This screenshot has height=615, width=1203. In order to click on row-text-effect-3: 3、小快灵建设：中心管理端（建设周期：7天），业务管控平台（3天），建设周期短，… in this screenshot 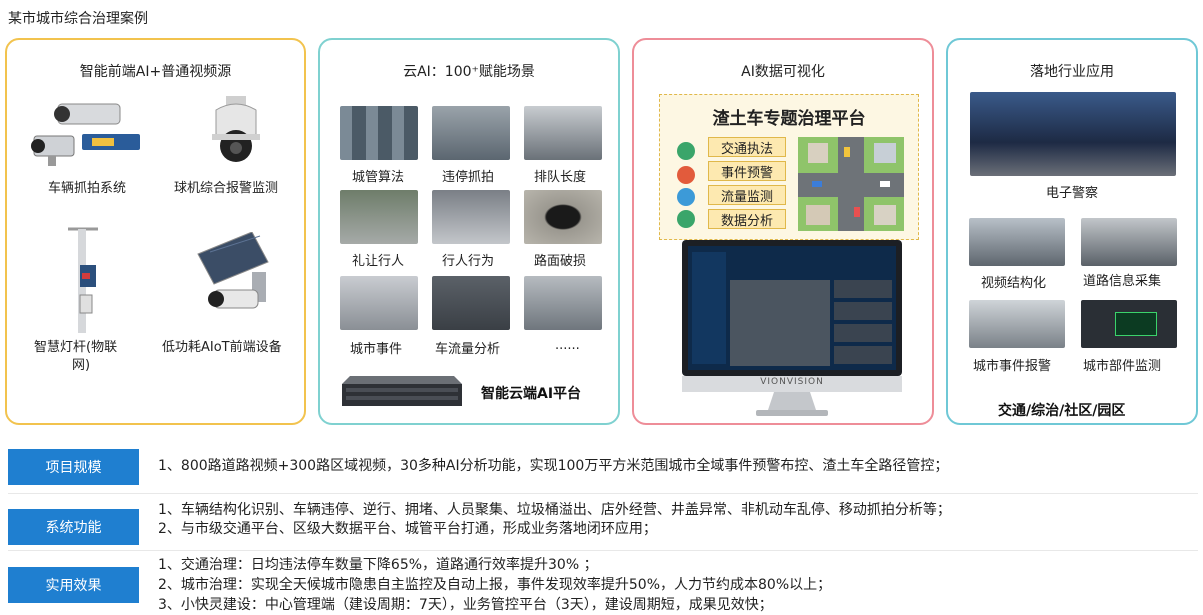, I will do `click(465, 605)`.